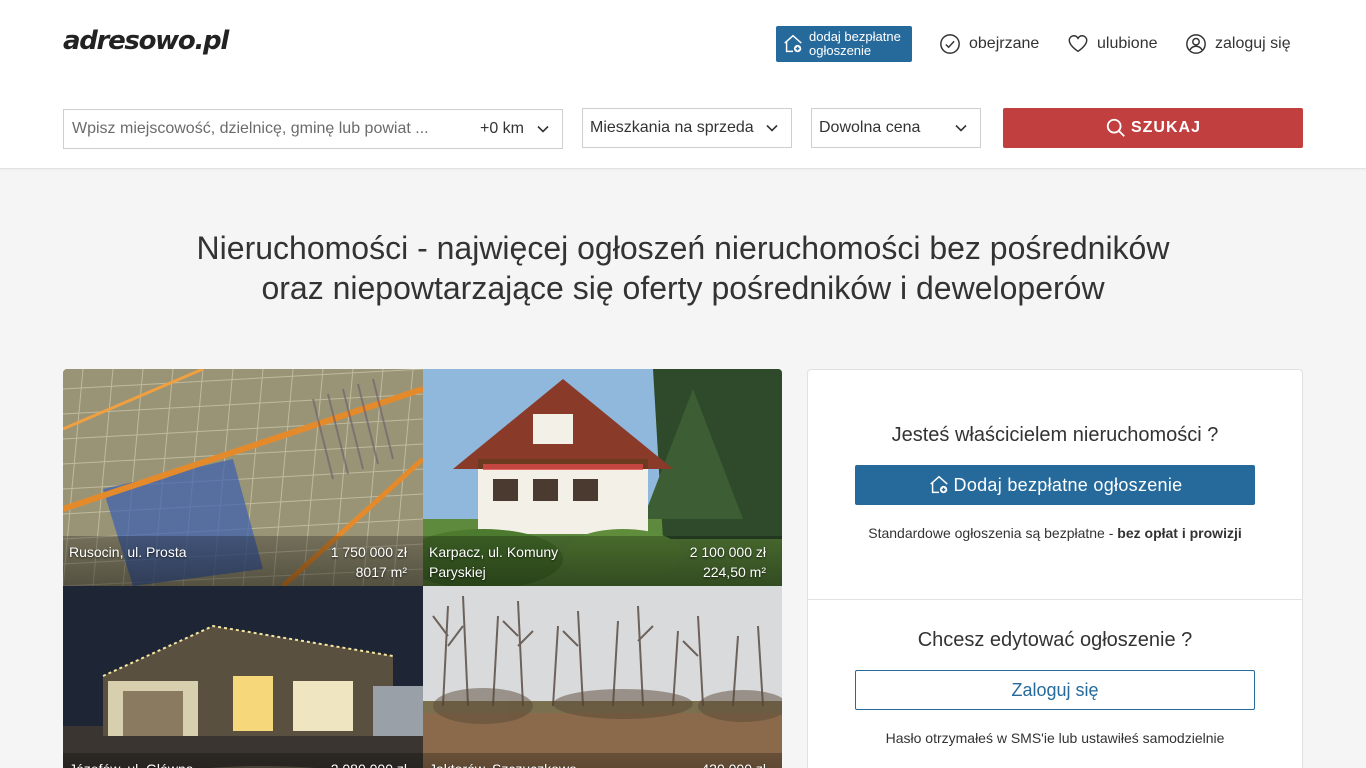  What do you see at coordinates (159, 763) in the screenshot?
I see `listing-address: Józefów, ul. Główna` at bounding box center [159, 763].